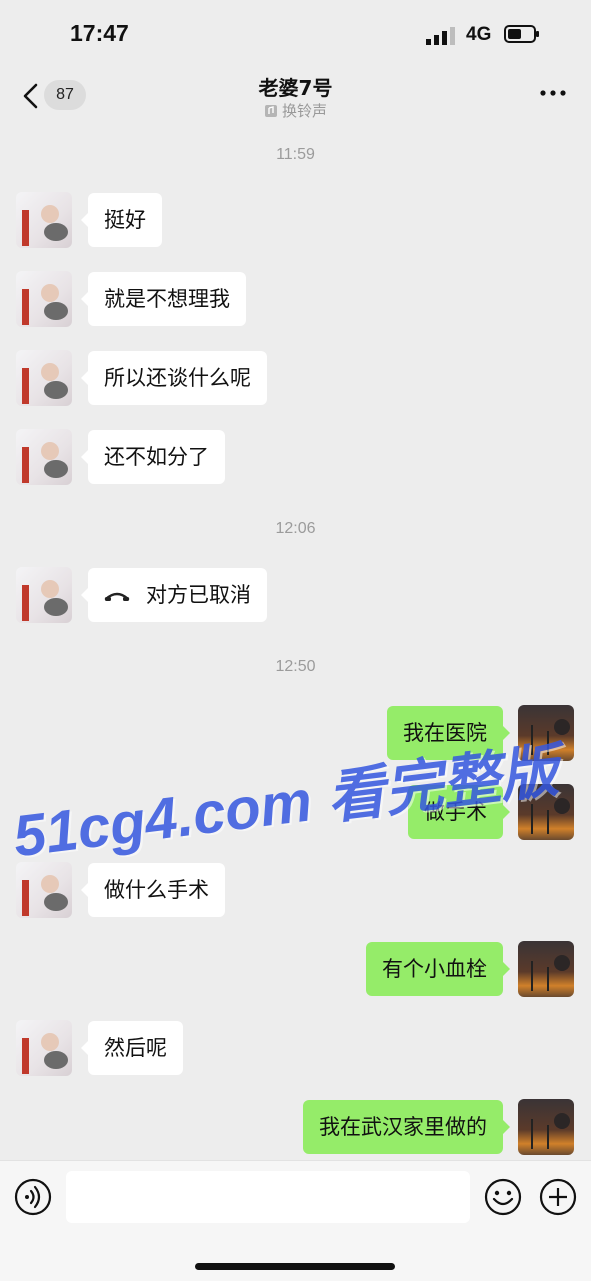 This screenshot has width=591, height=1281. Describe the element at coordinates (153, 457) in the screenshot. I see `message-bubble: 还不如分了` at that location.